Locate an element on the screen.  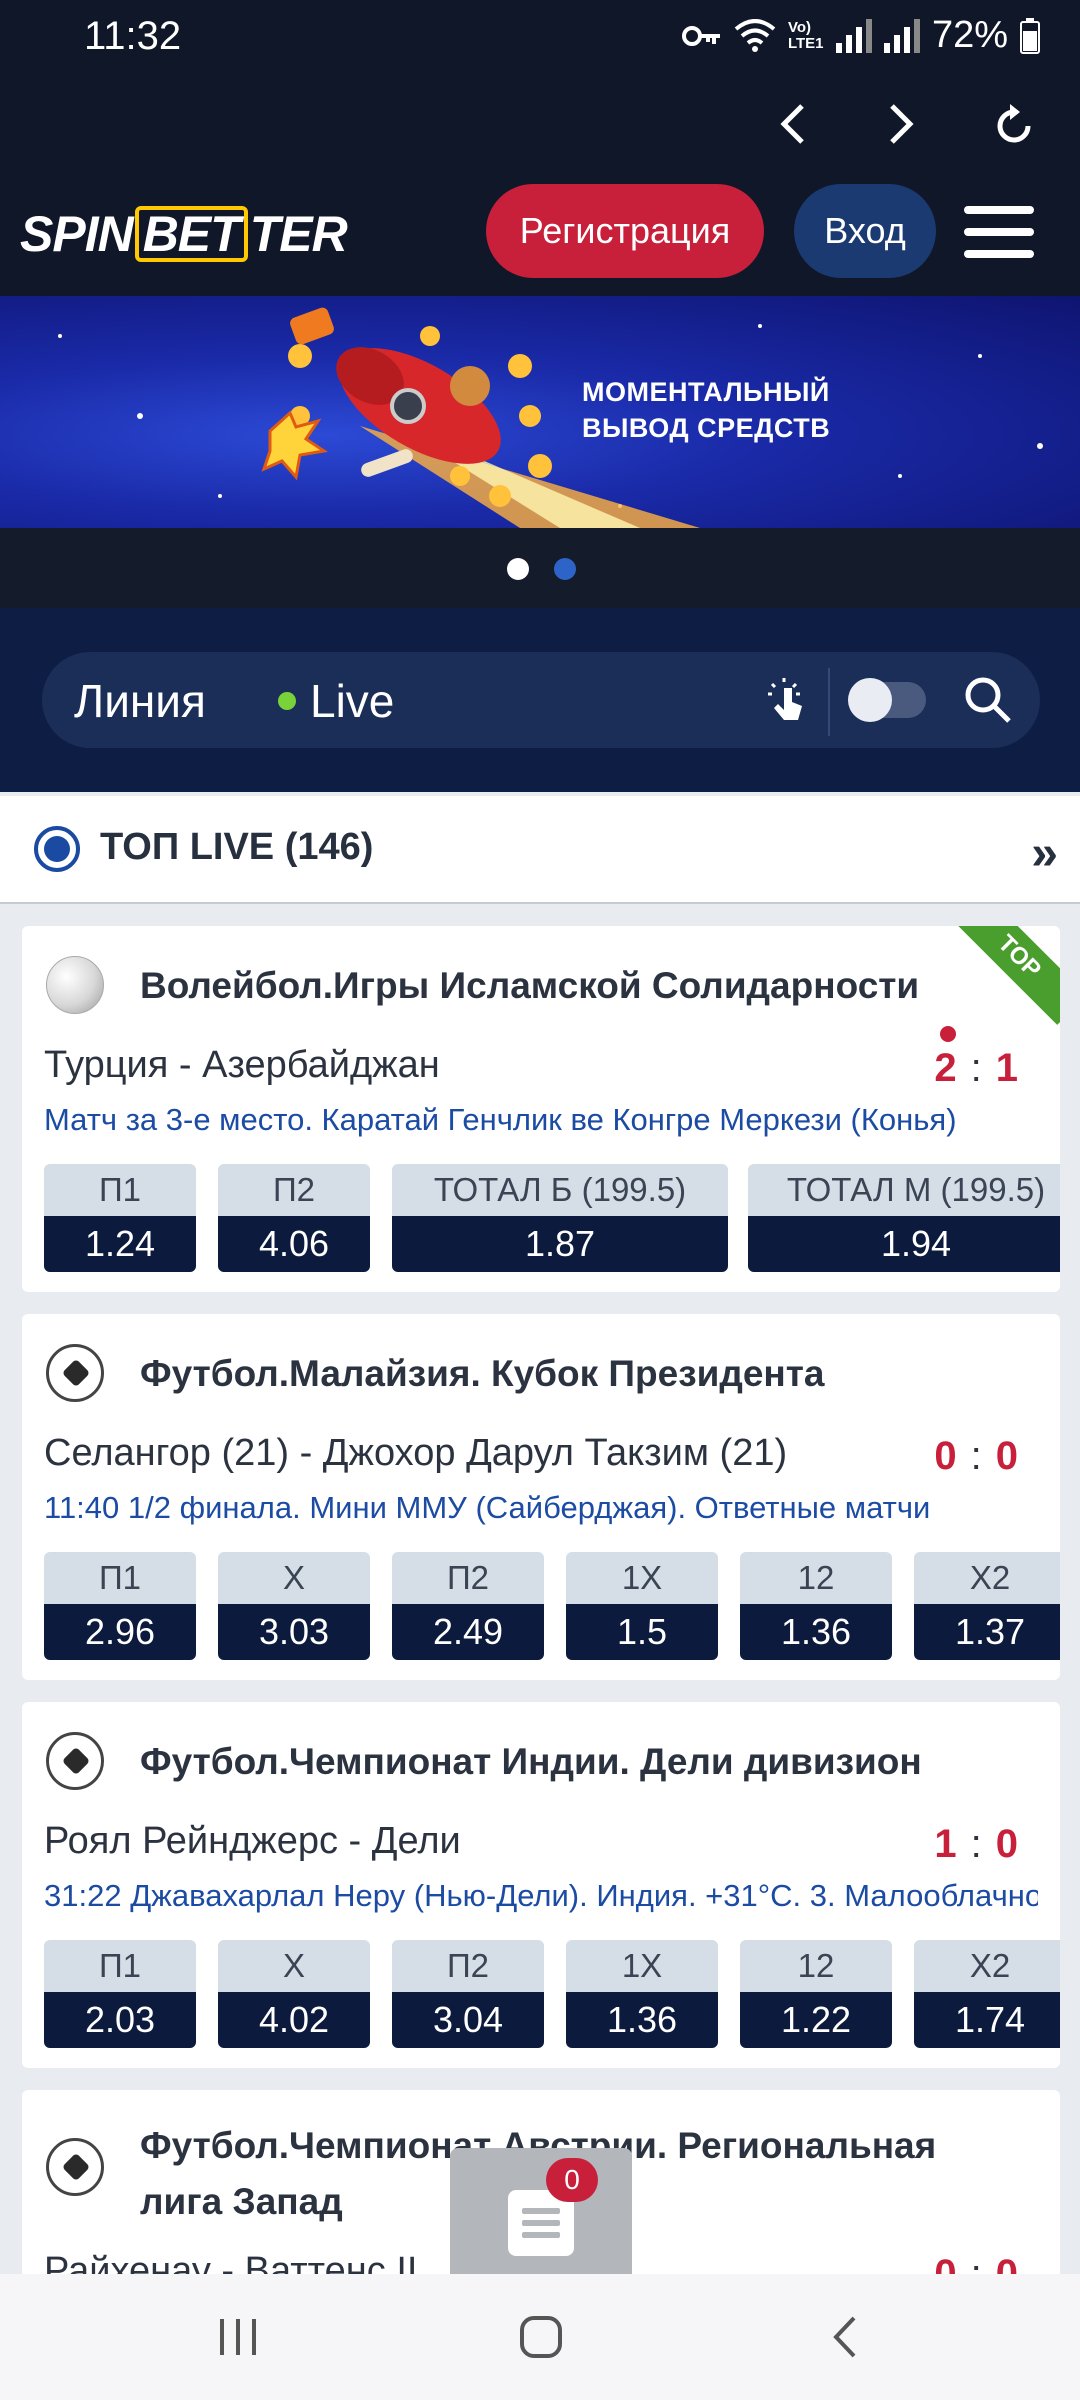
login-button: Вход is located at coordinates (865, 231).